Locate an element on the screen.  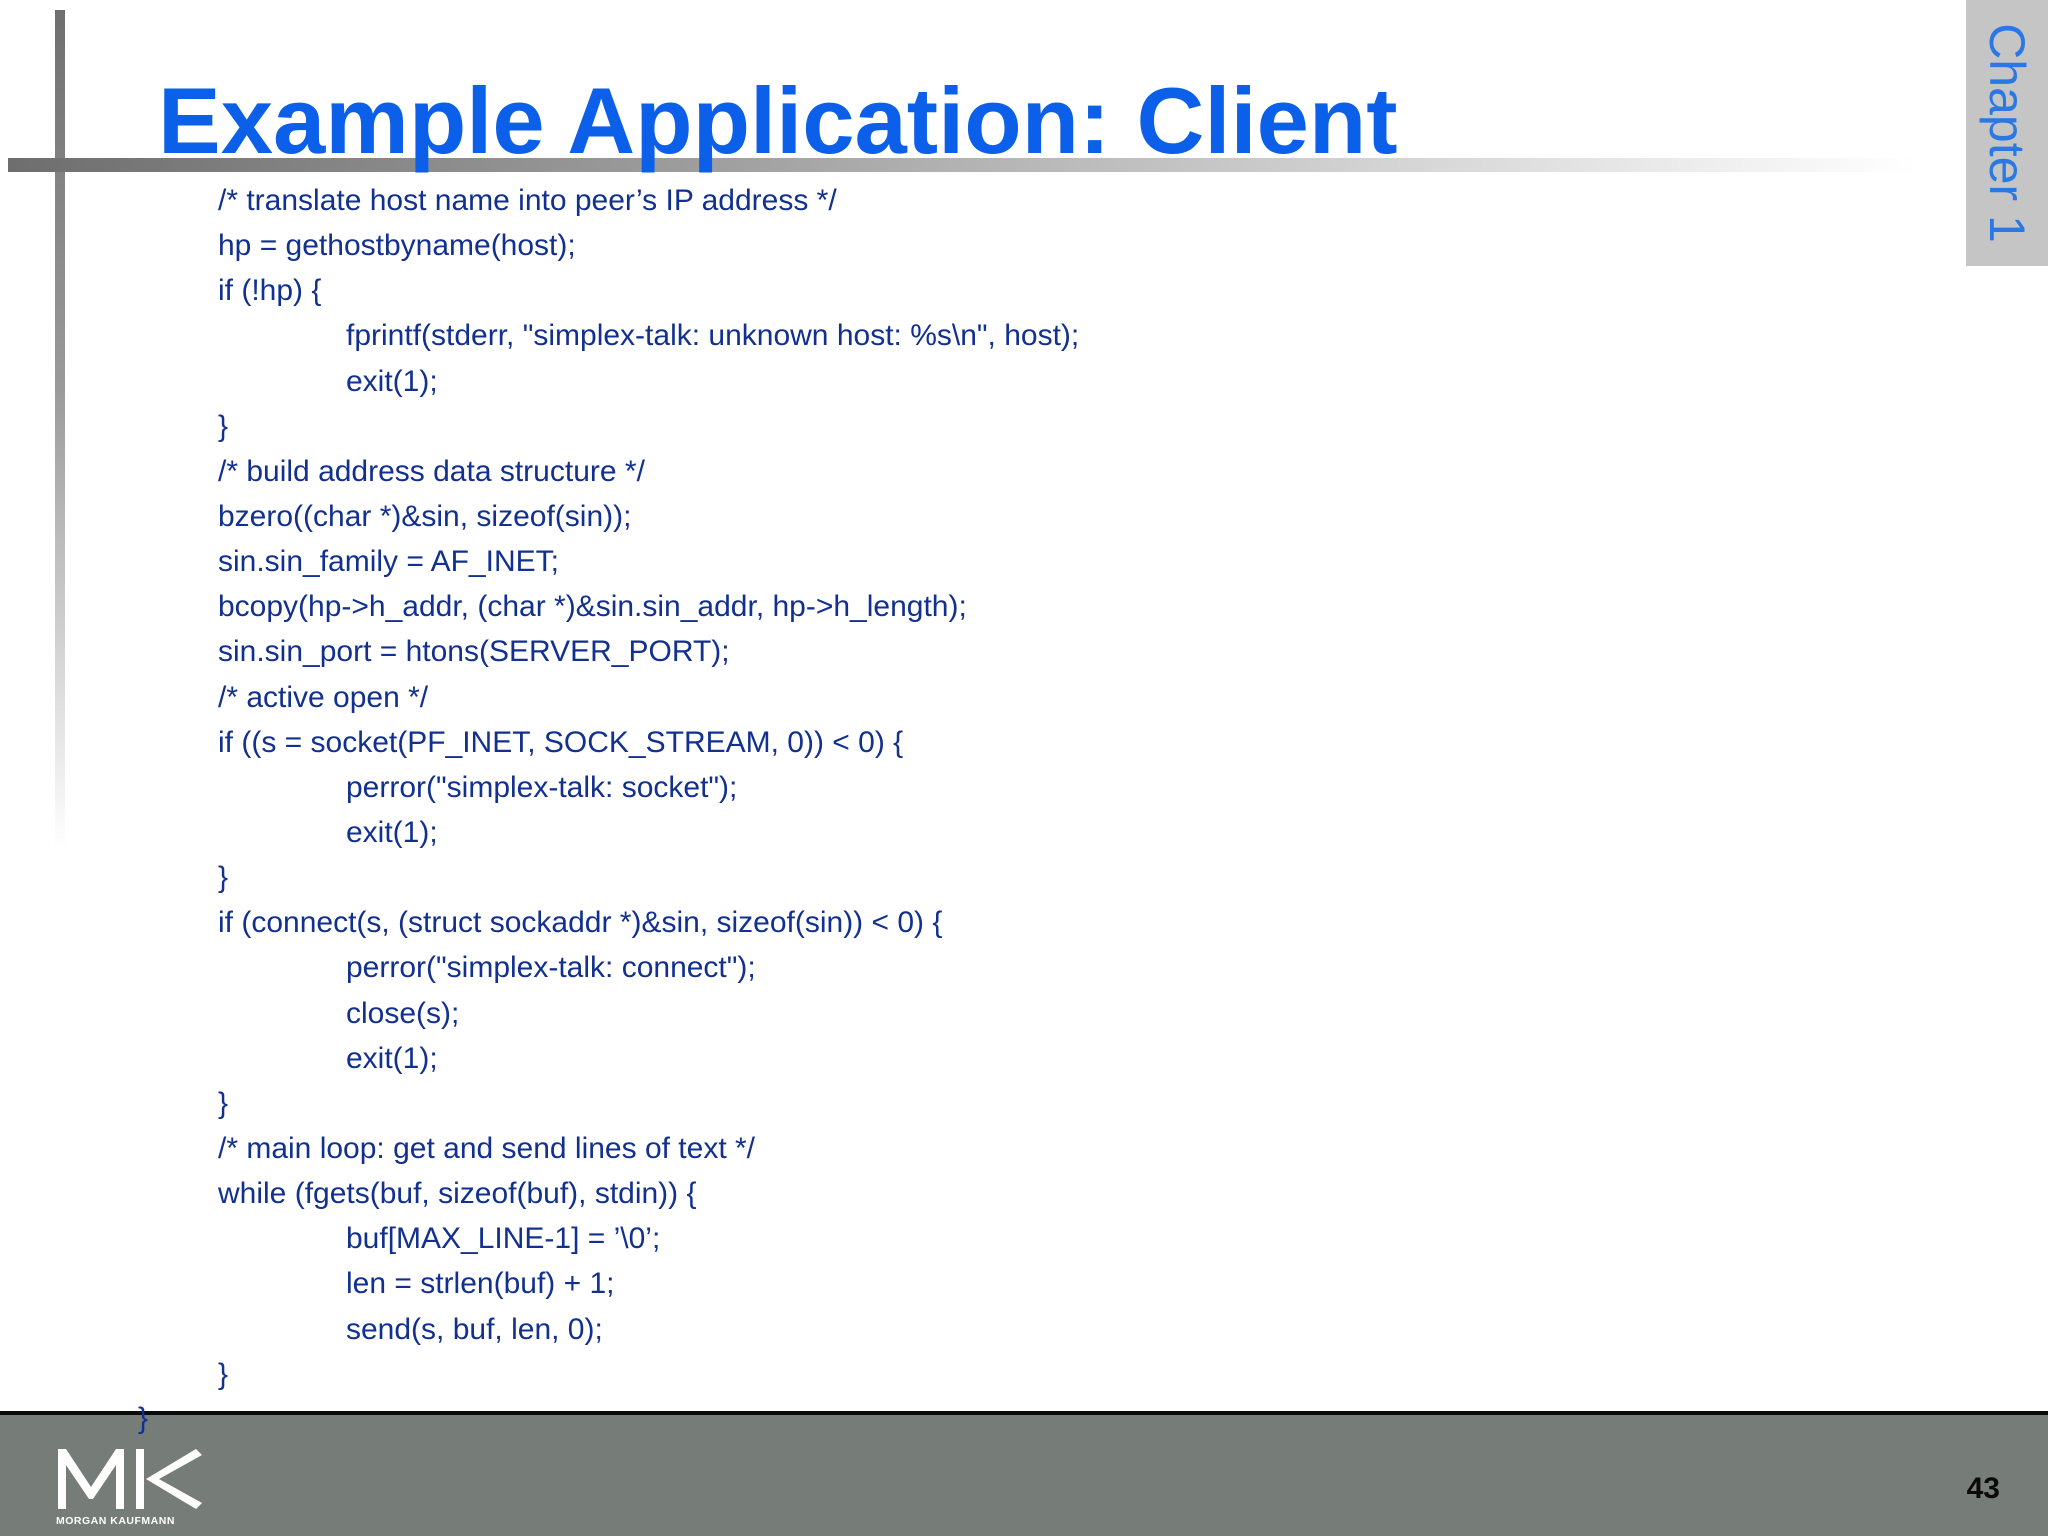
footer-bar: MORGAN KAUFMANN 43 is located at coordinates (1024, 1473).